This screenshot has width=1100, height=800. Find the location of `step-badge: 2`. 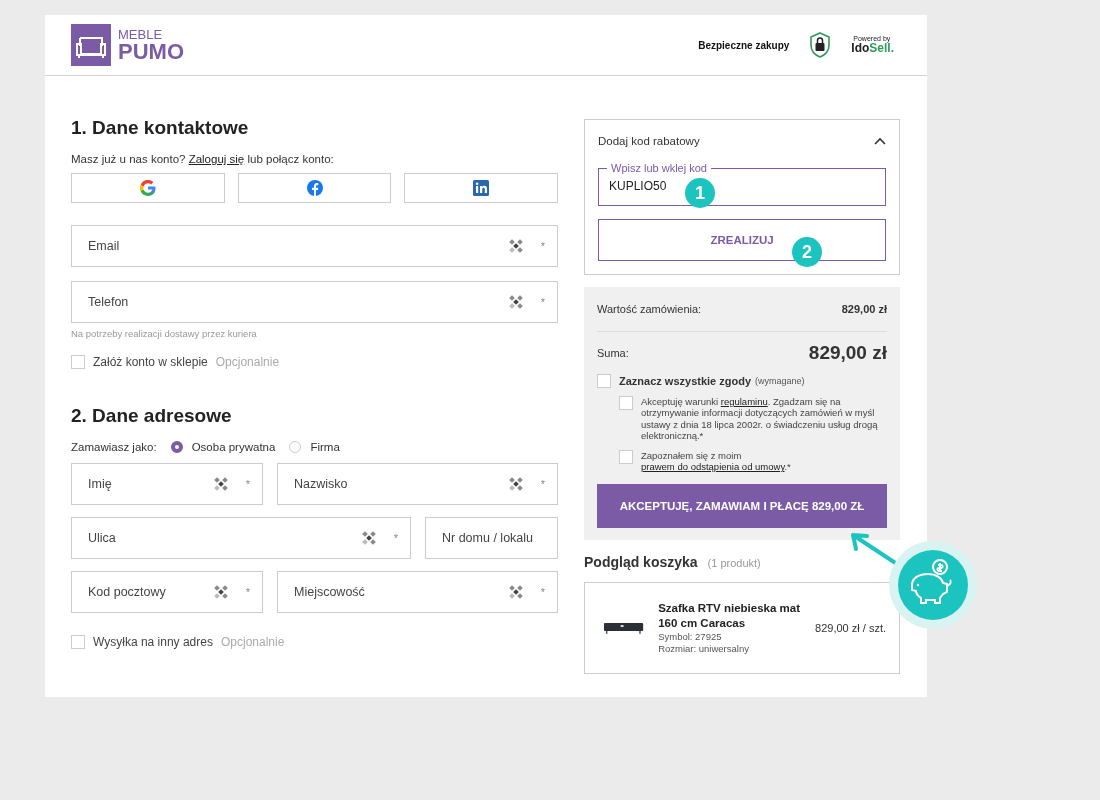

step-badge: 2 is located at coordinates (807, 252).